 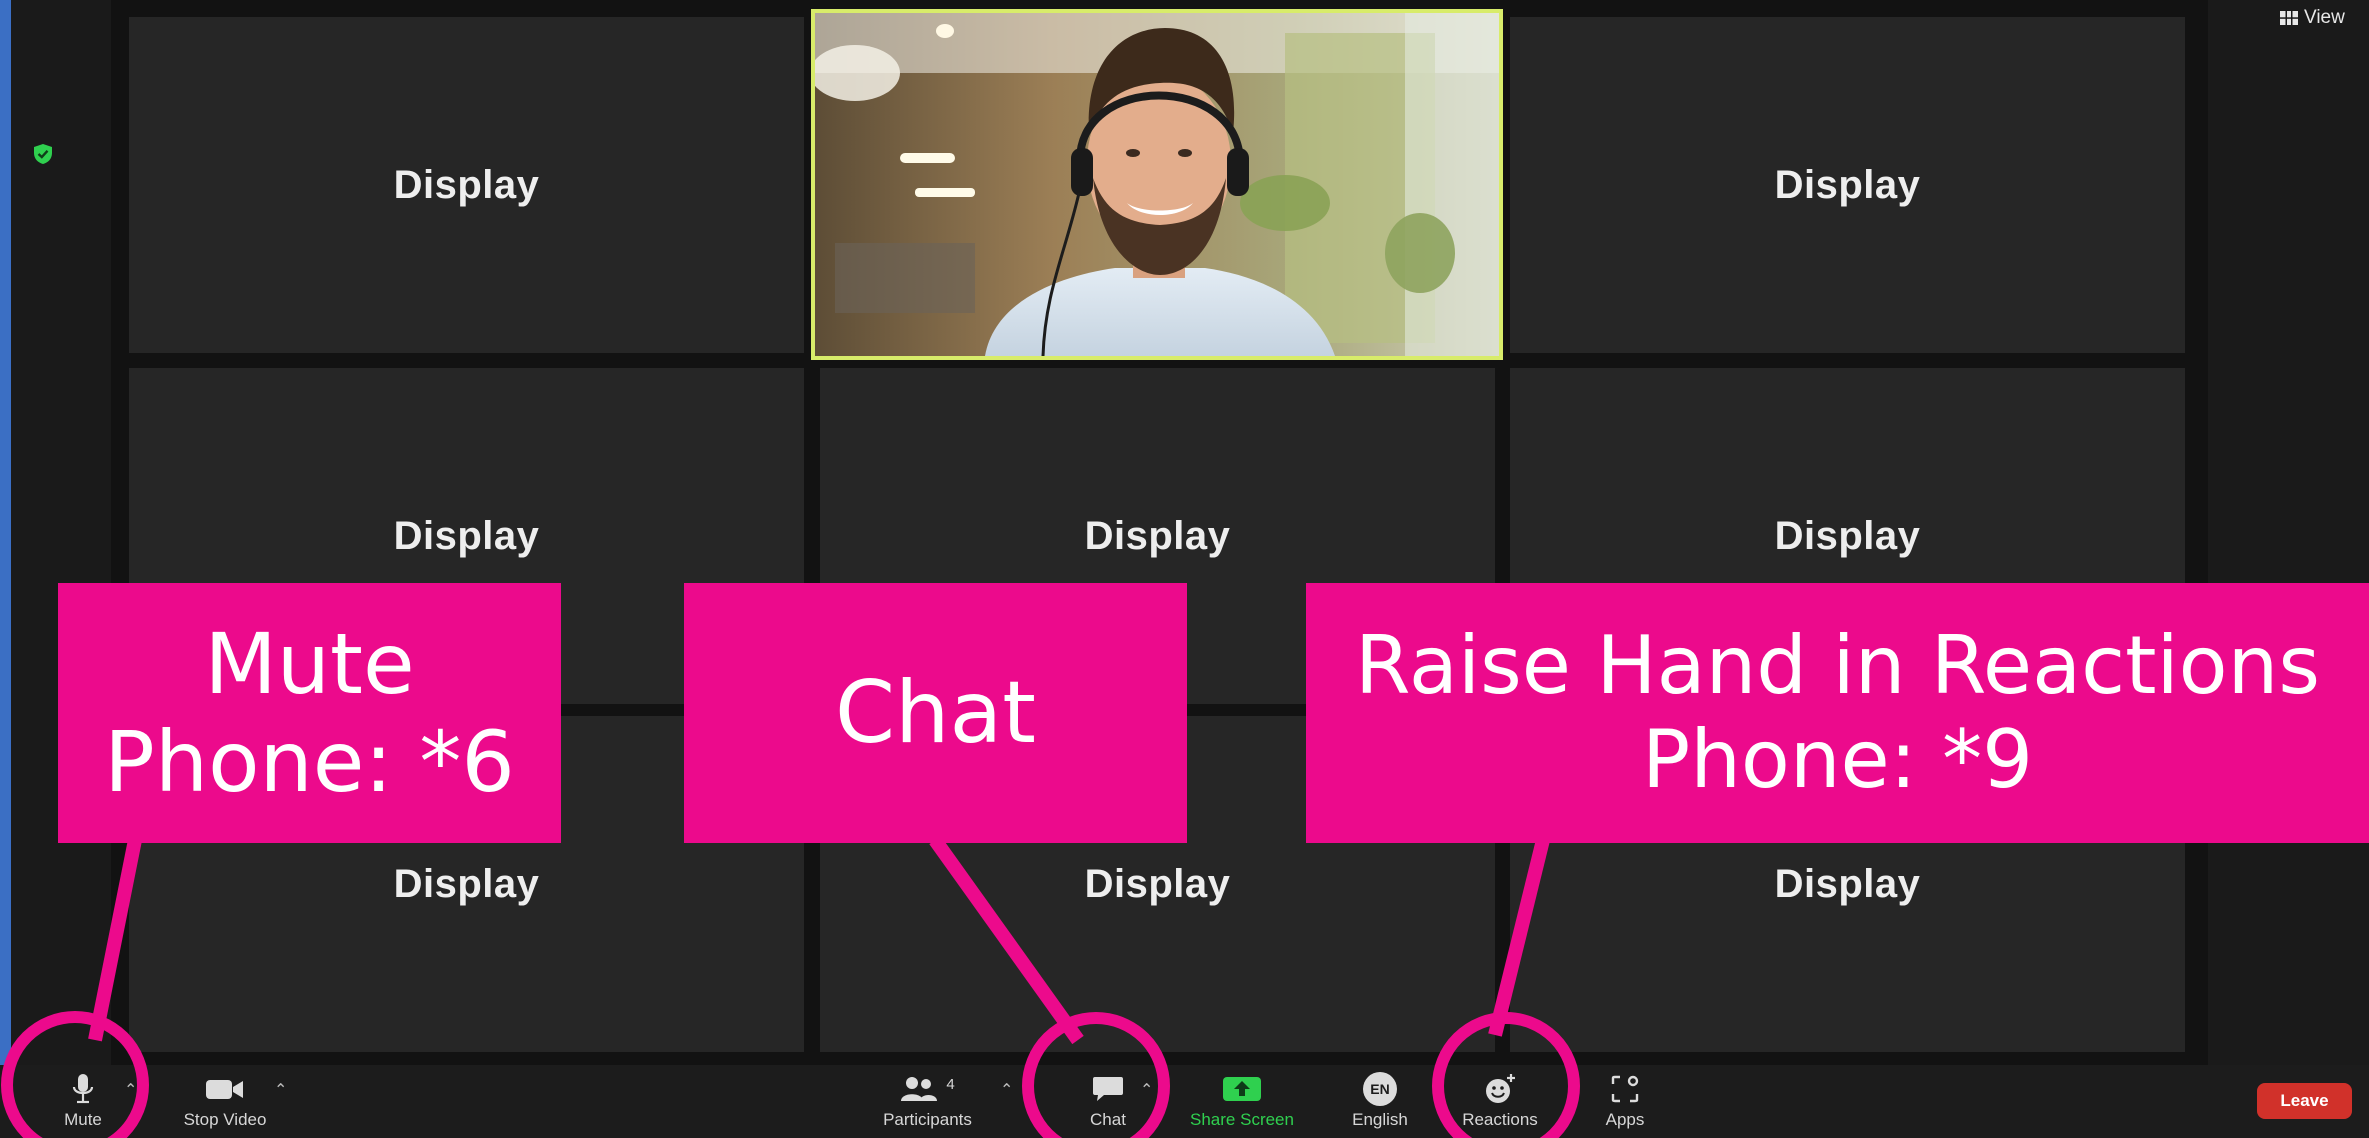 I want to click on apps-button: Apps, so click(x=1625, y=1100).